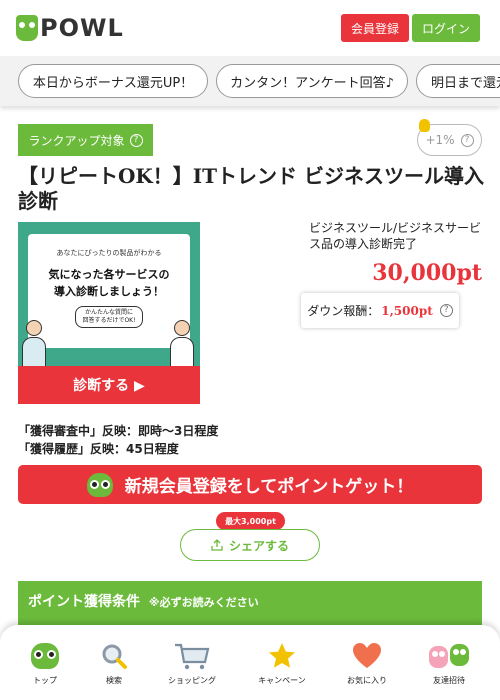  I want to click on nav-top: トップ, so click(45, 663).